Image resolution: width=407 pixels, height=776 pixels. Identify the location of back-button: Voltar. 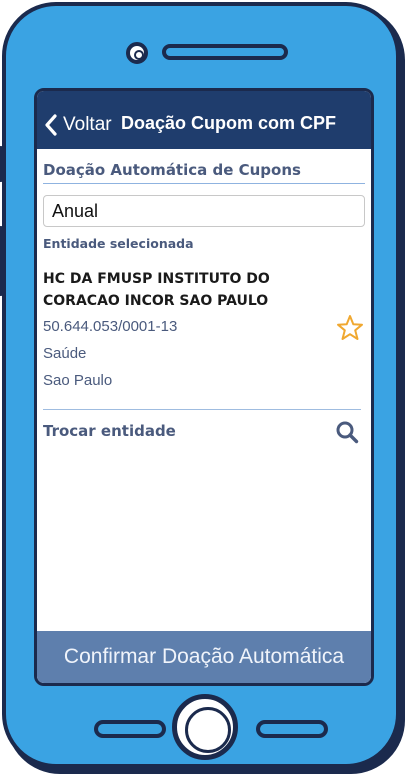
(78, 125).